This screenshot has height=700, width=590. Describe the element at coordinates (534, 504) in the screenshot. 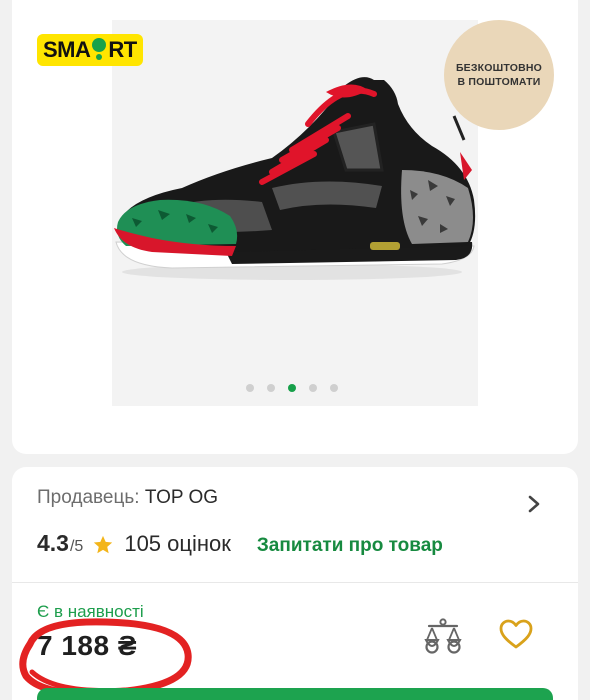

I see `chevron-right-icon` at that location.